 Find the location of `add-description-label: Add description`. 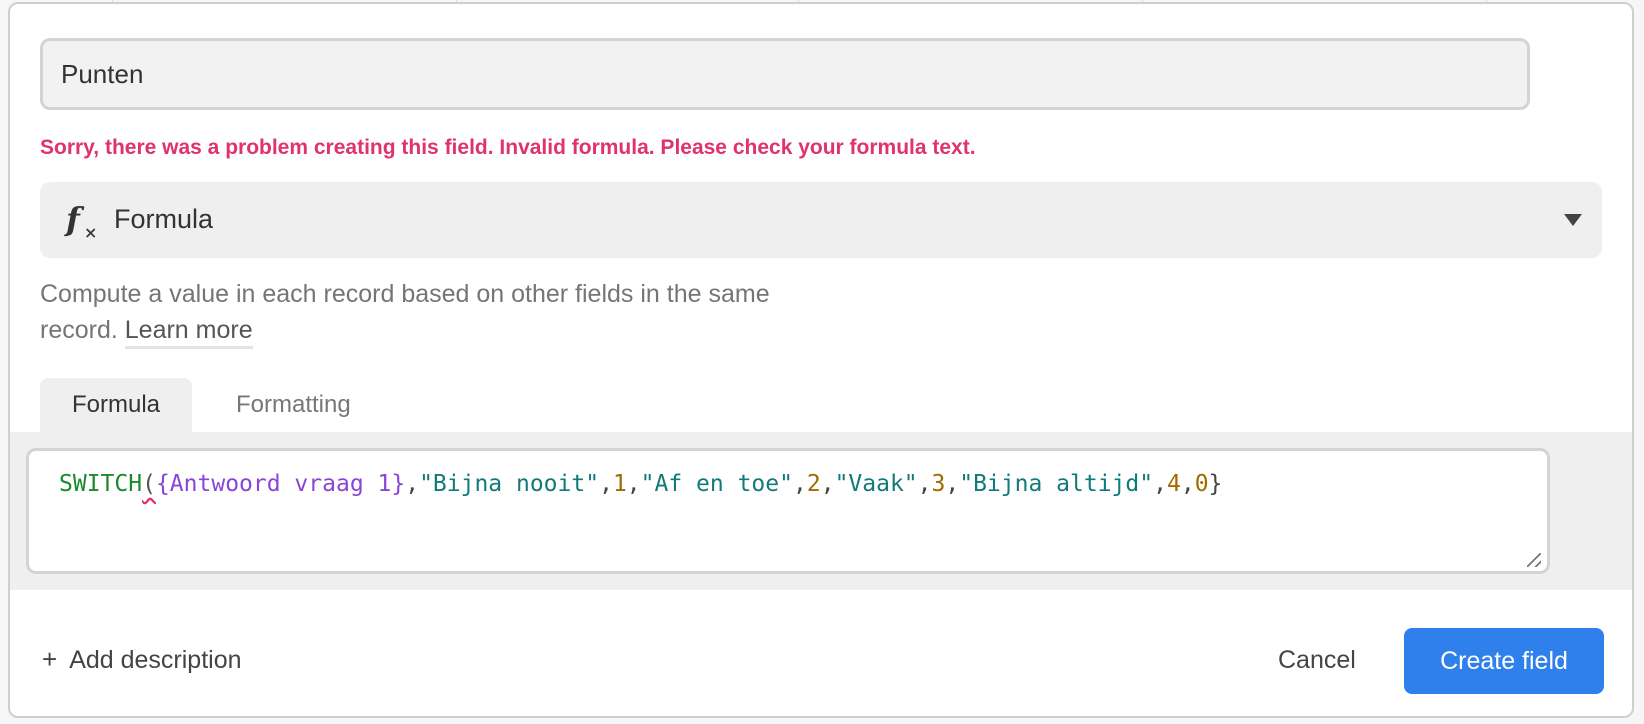

add-description-label: Add description is located at coordinates (155, 660).